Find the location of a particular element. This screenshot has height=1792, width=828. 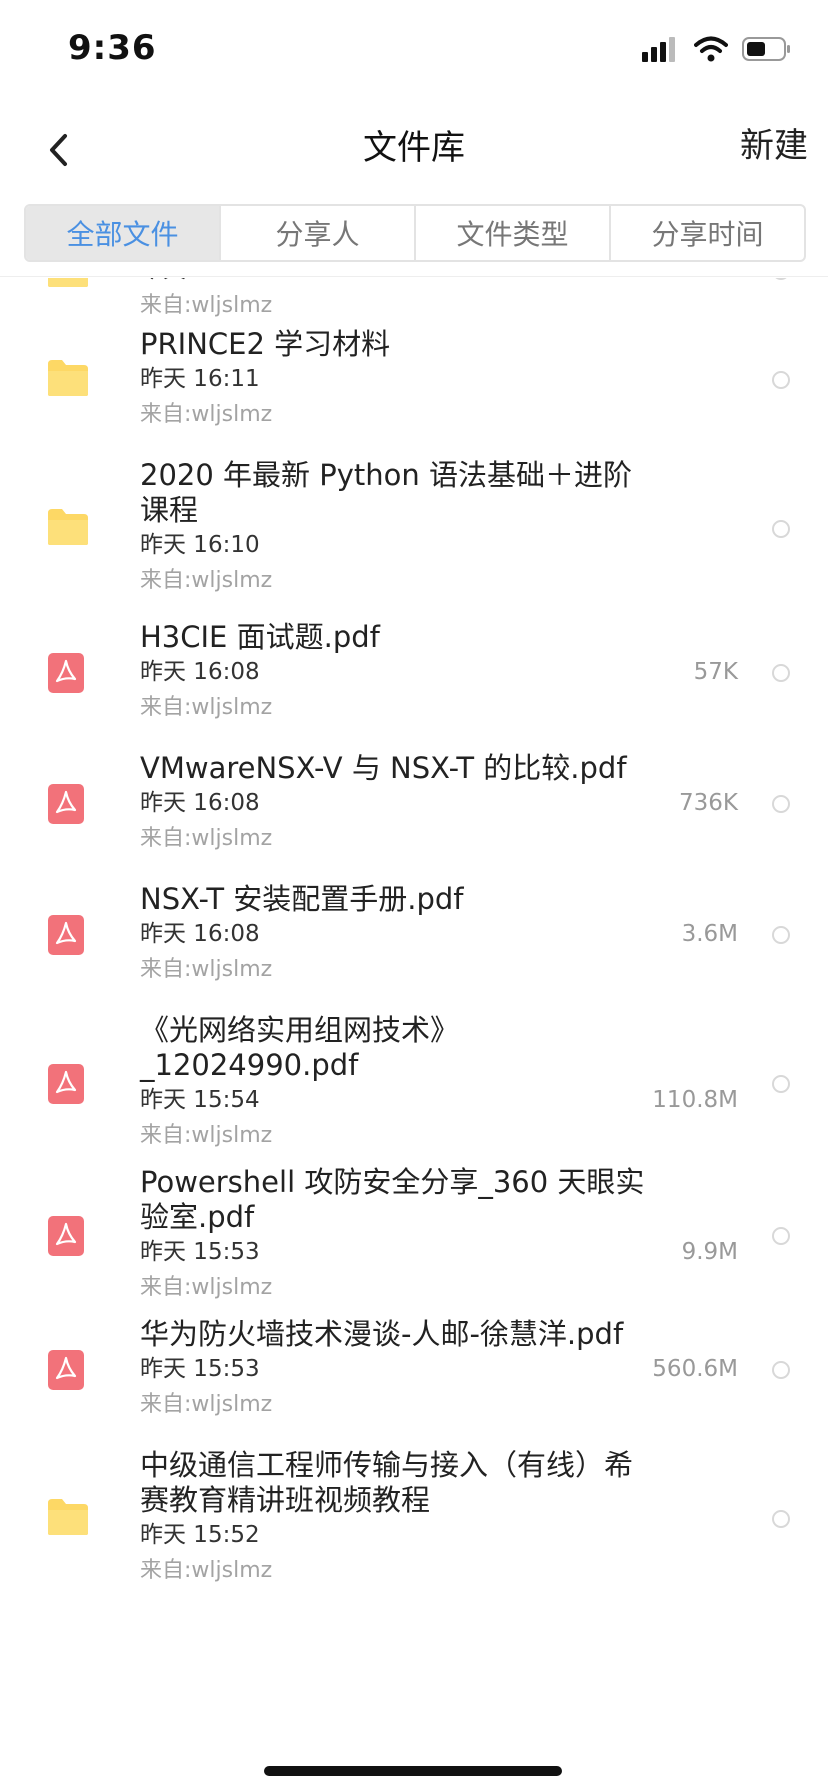

file-date: 昨天 15:52 is located at coordinates (200, 1535).